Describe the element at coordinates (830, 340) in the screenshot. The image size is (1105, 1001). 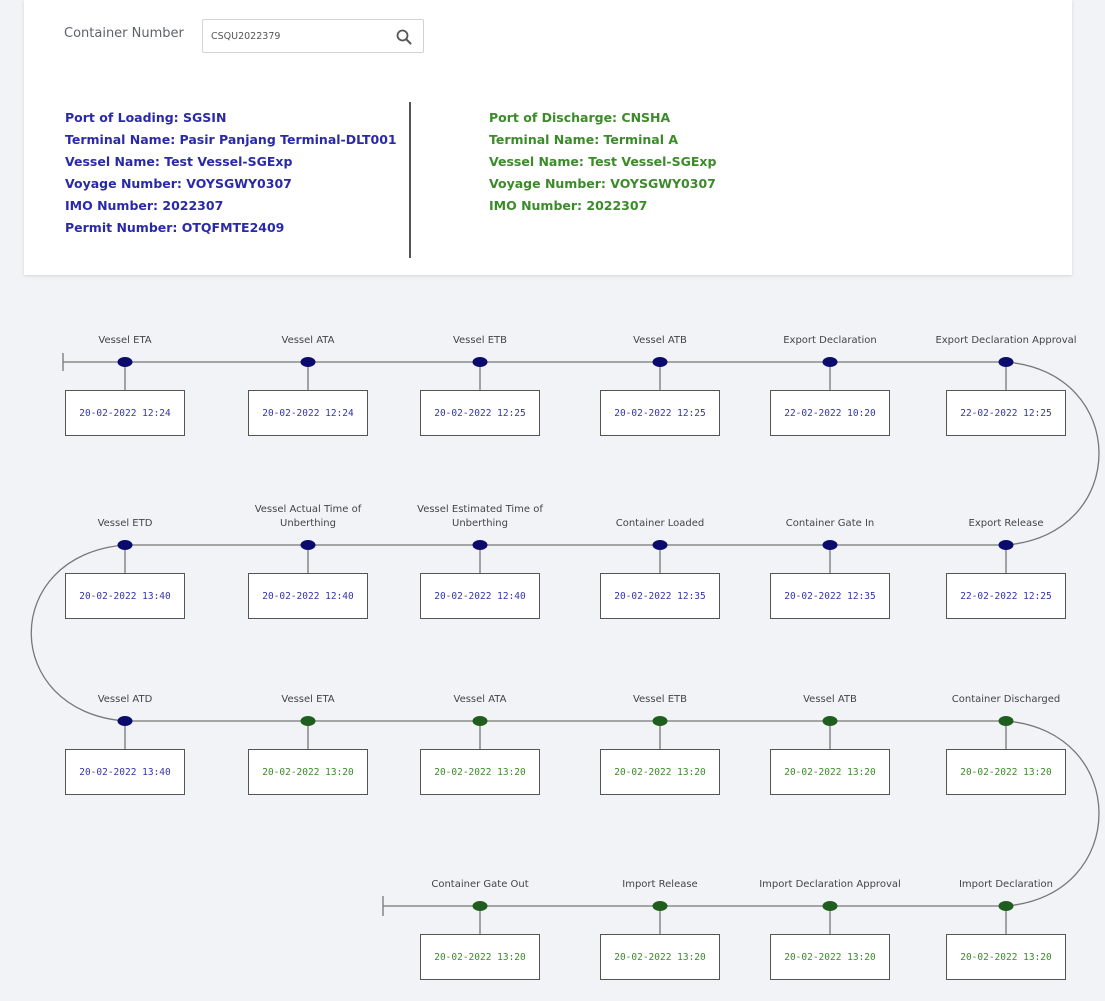
I see `event-label: Export Declaration` at that location.